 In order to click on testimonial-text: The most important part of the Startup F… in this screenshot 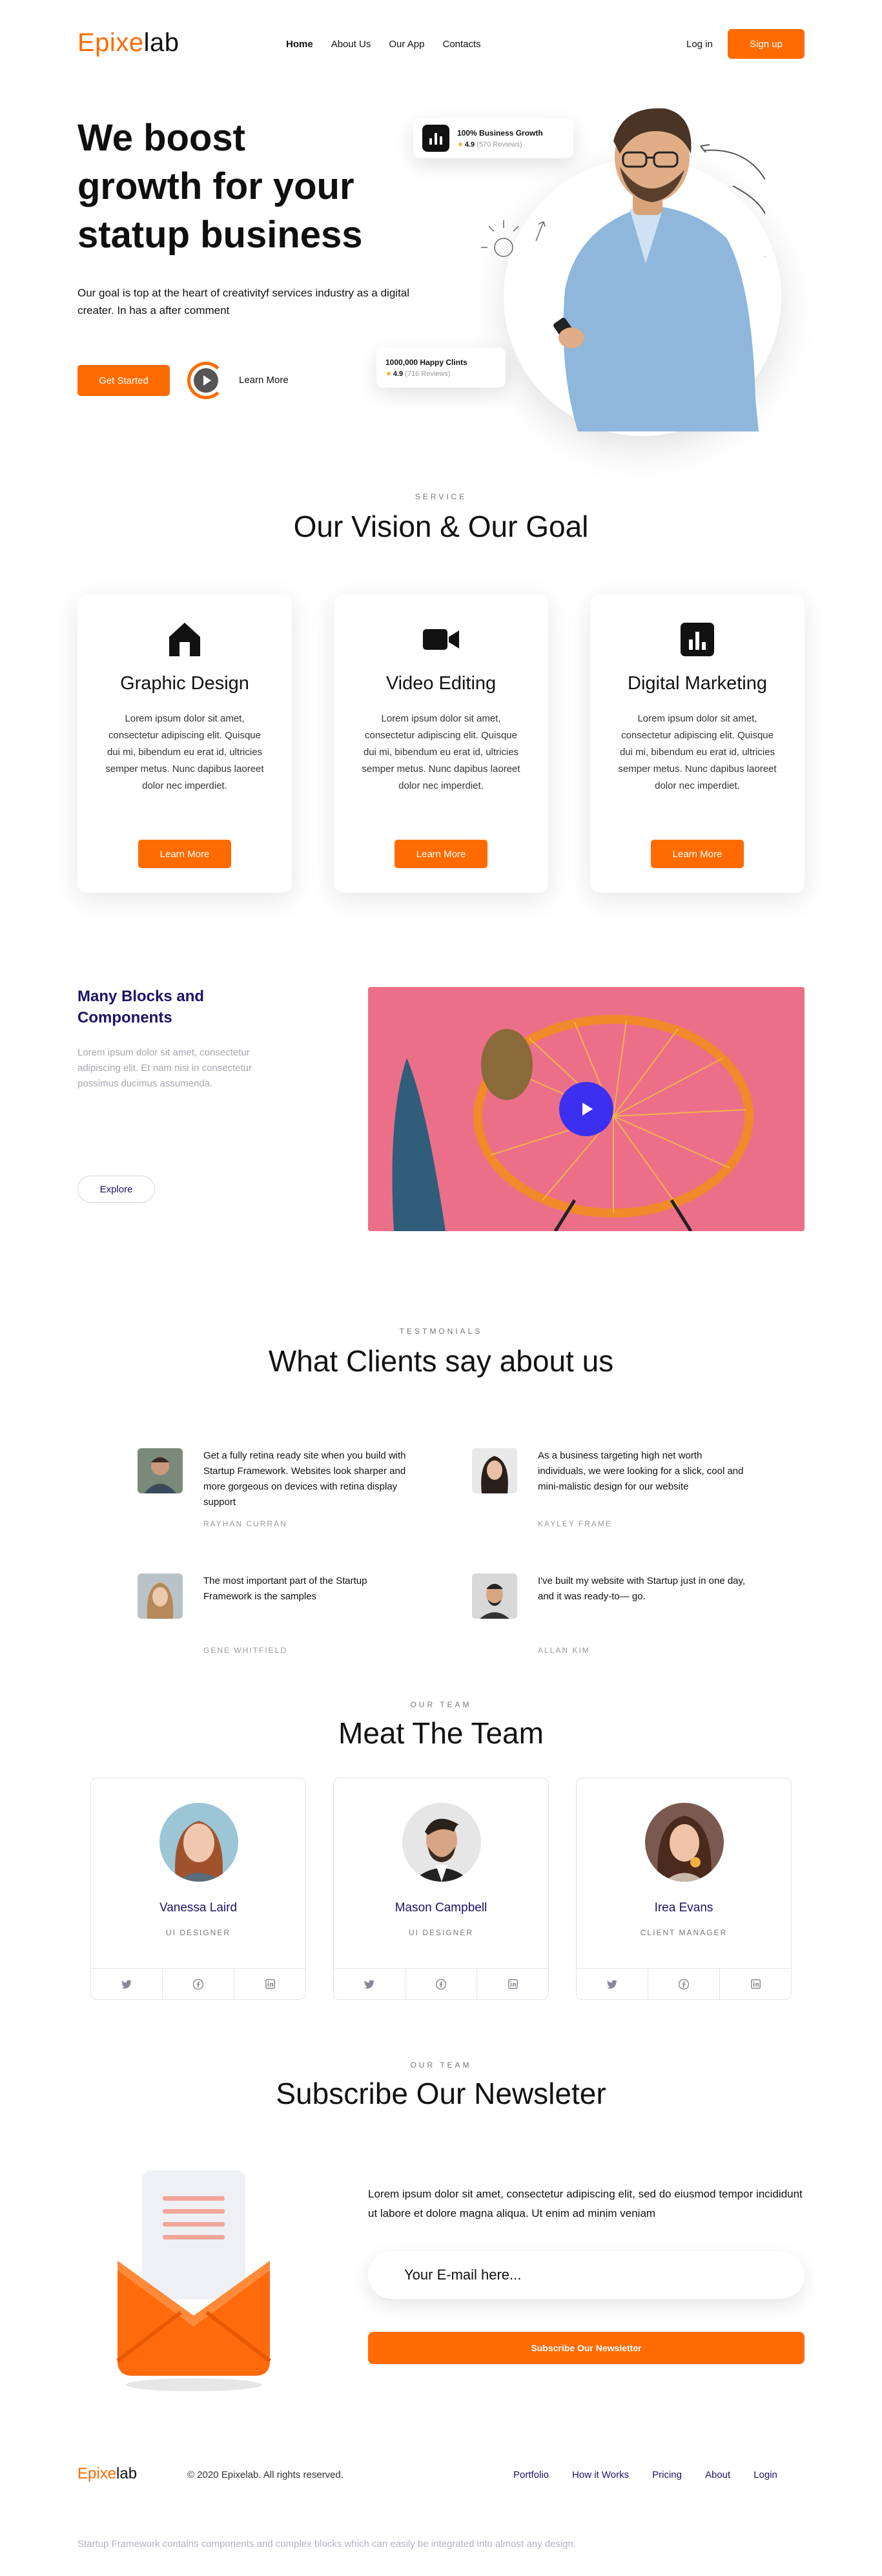, I will do `click(285, 1588)`.